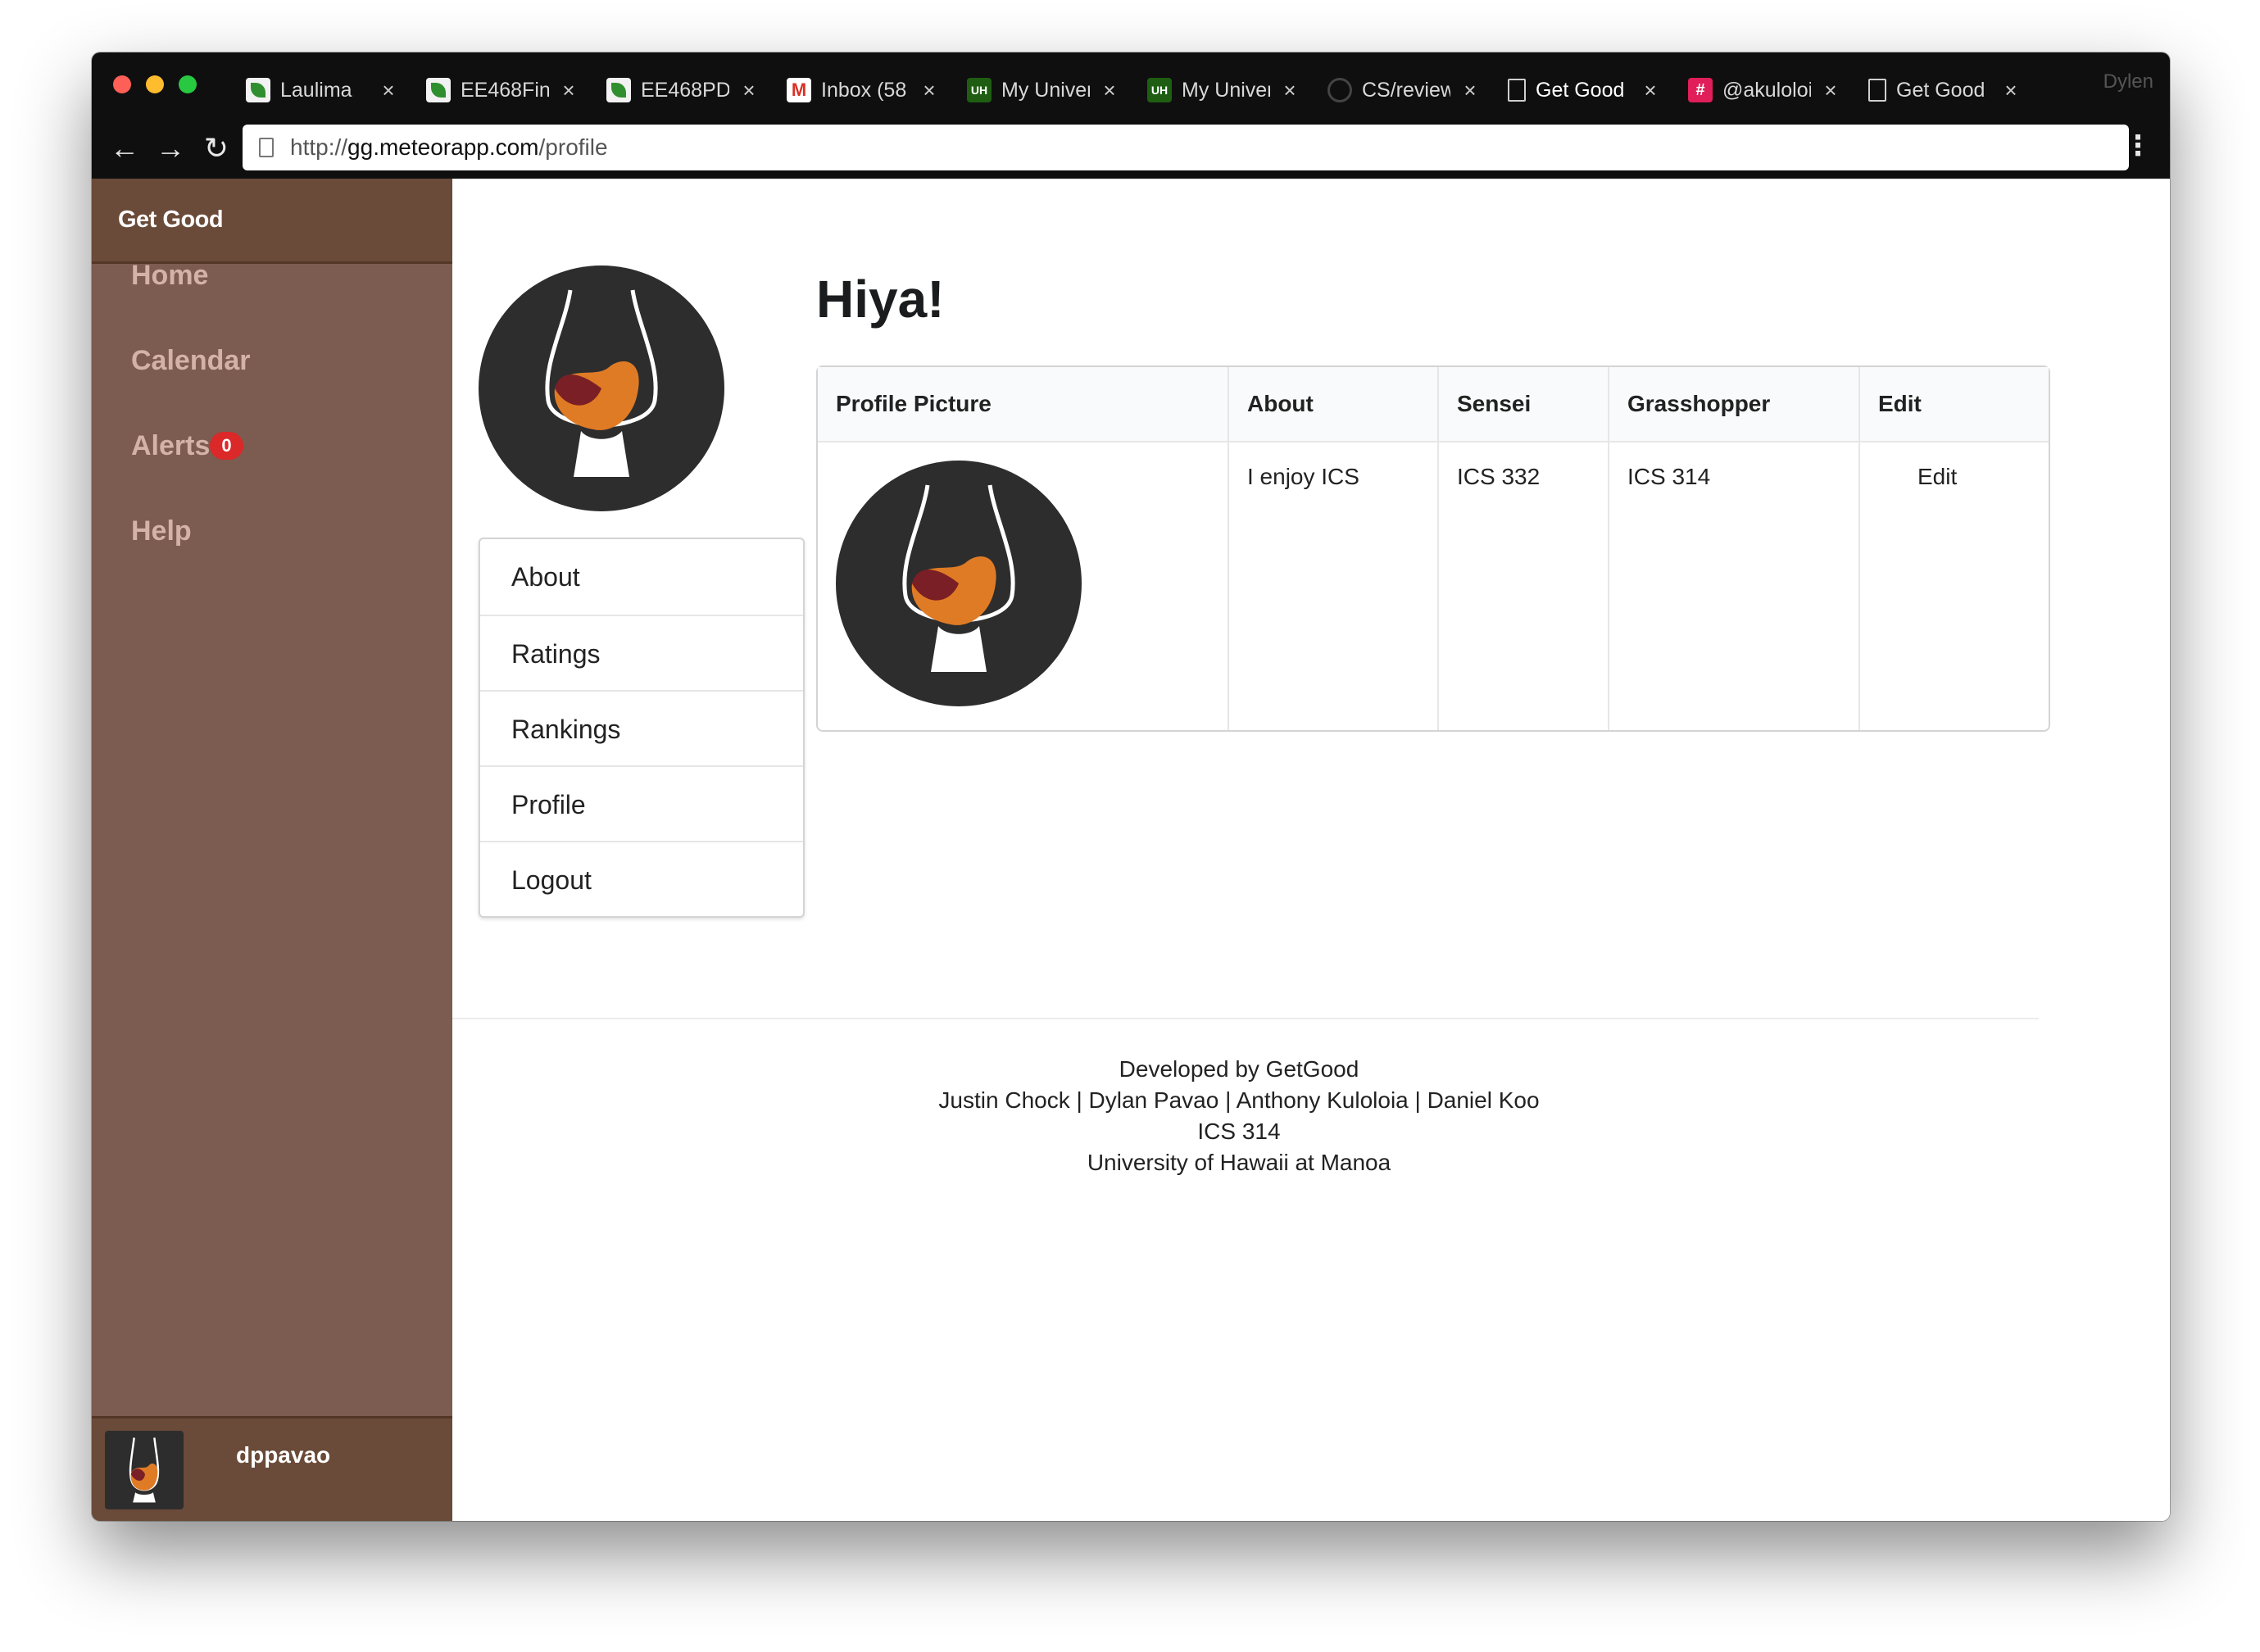 The height and width of the screenshot is (1652, 2260). What do you see at coordinates (171, 445) in the screenshot?
I see `sidebar-item-label: Alerts` at bounding box center [171, 445].